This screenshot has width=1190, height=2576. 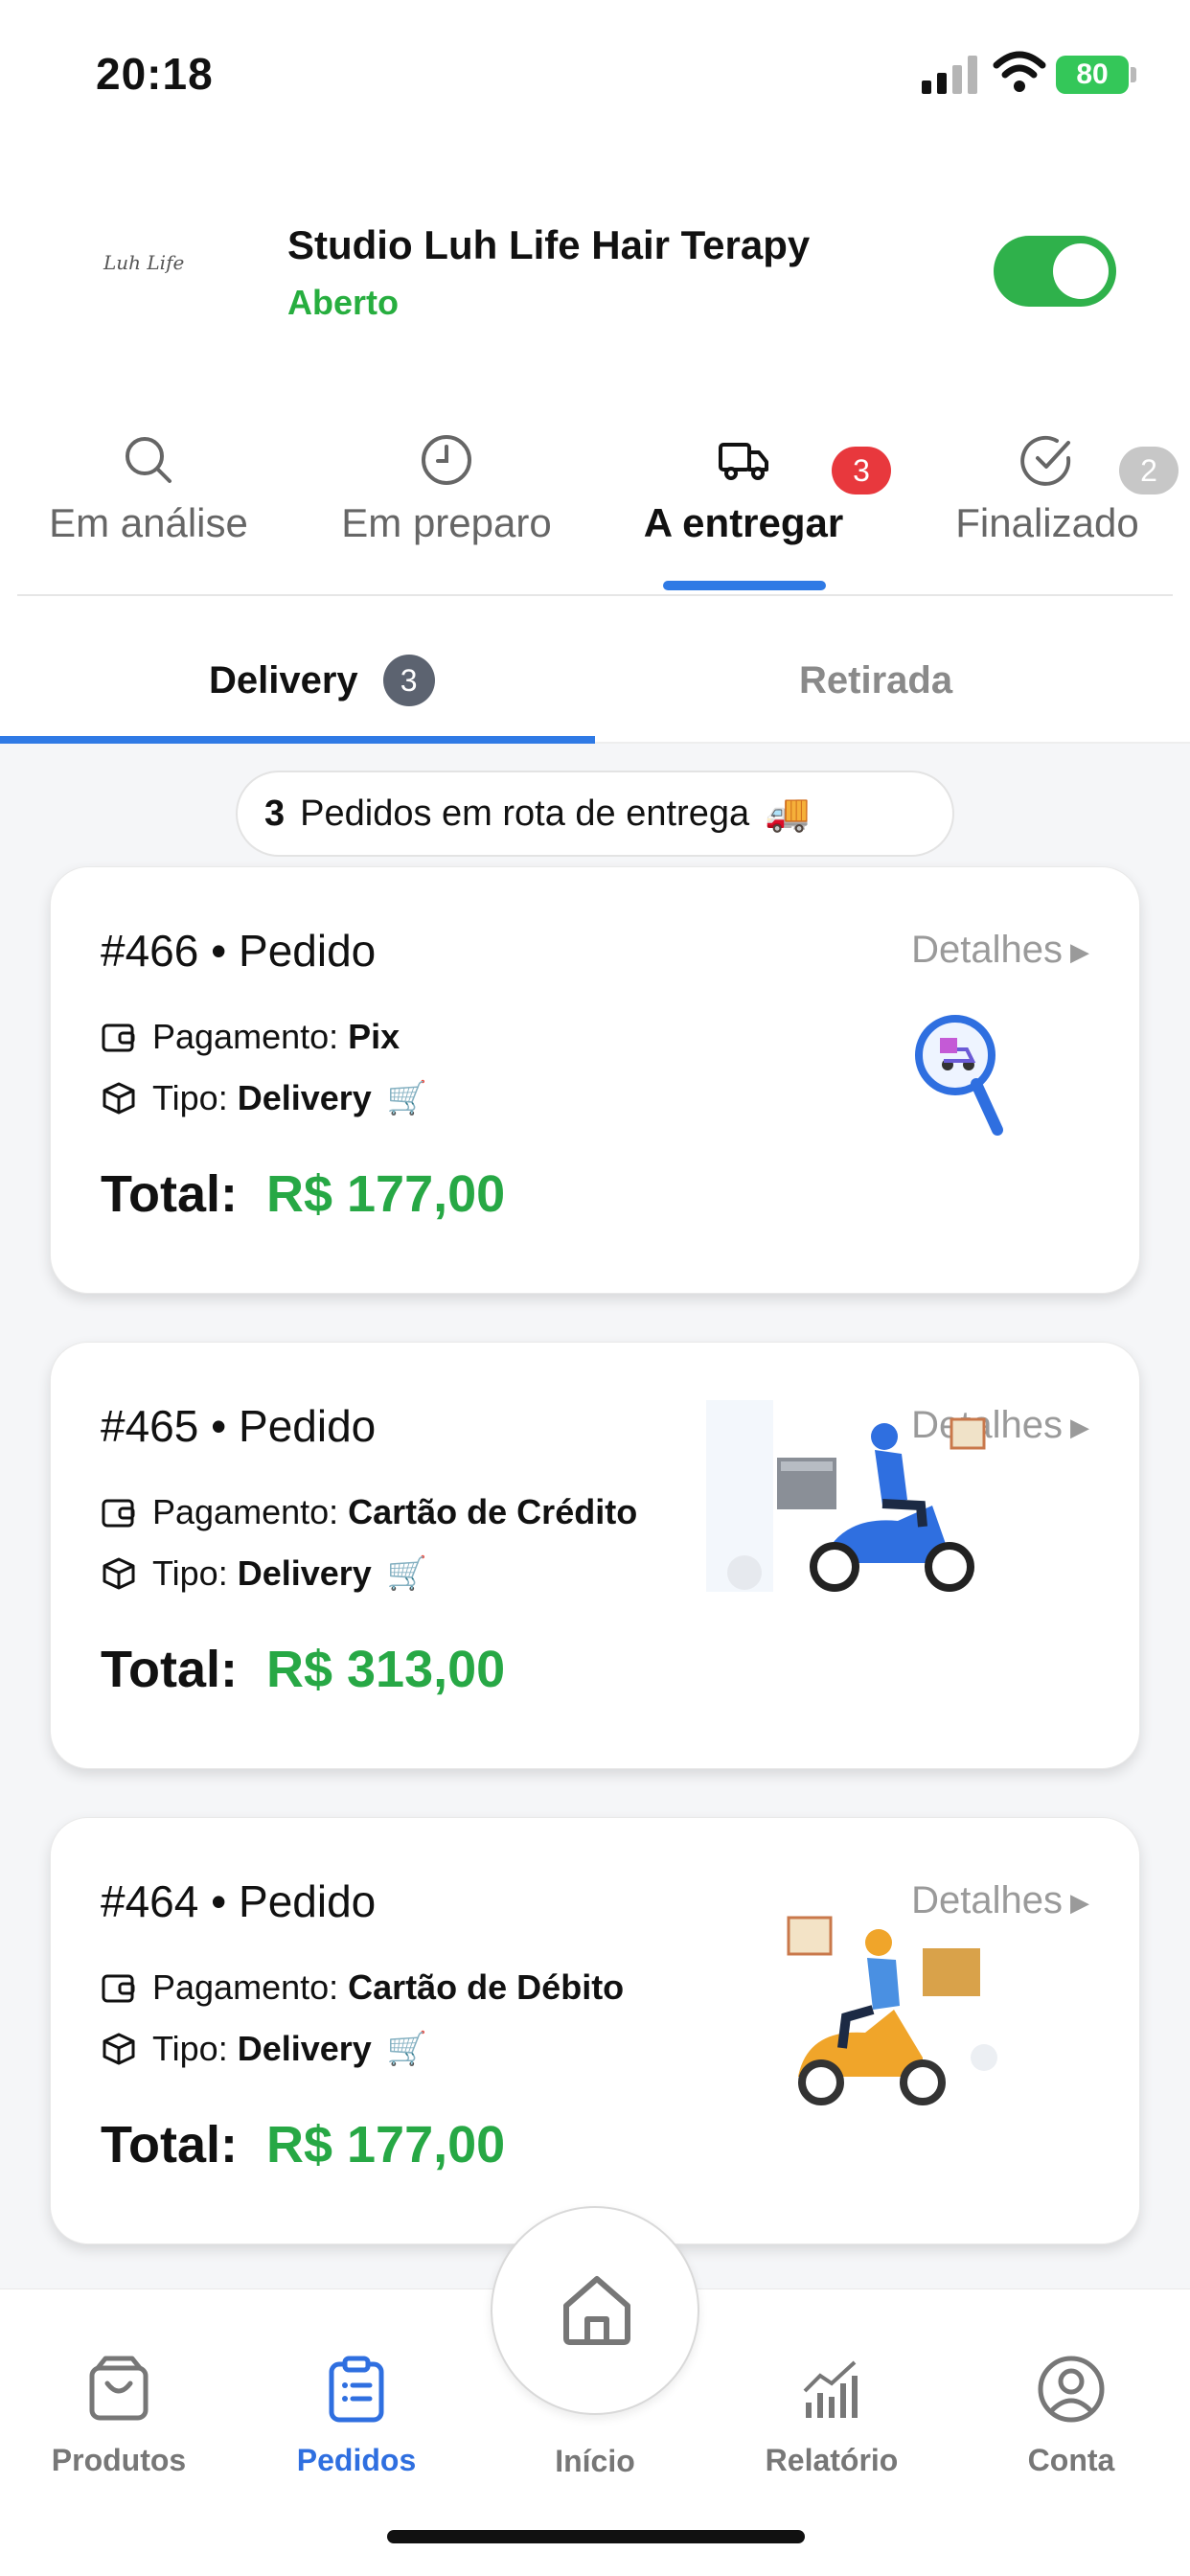 I want to click on store-open-toggle, so click(x=1055, y=271).